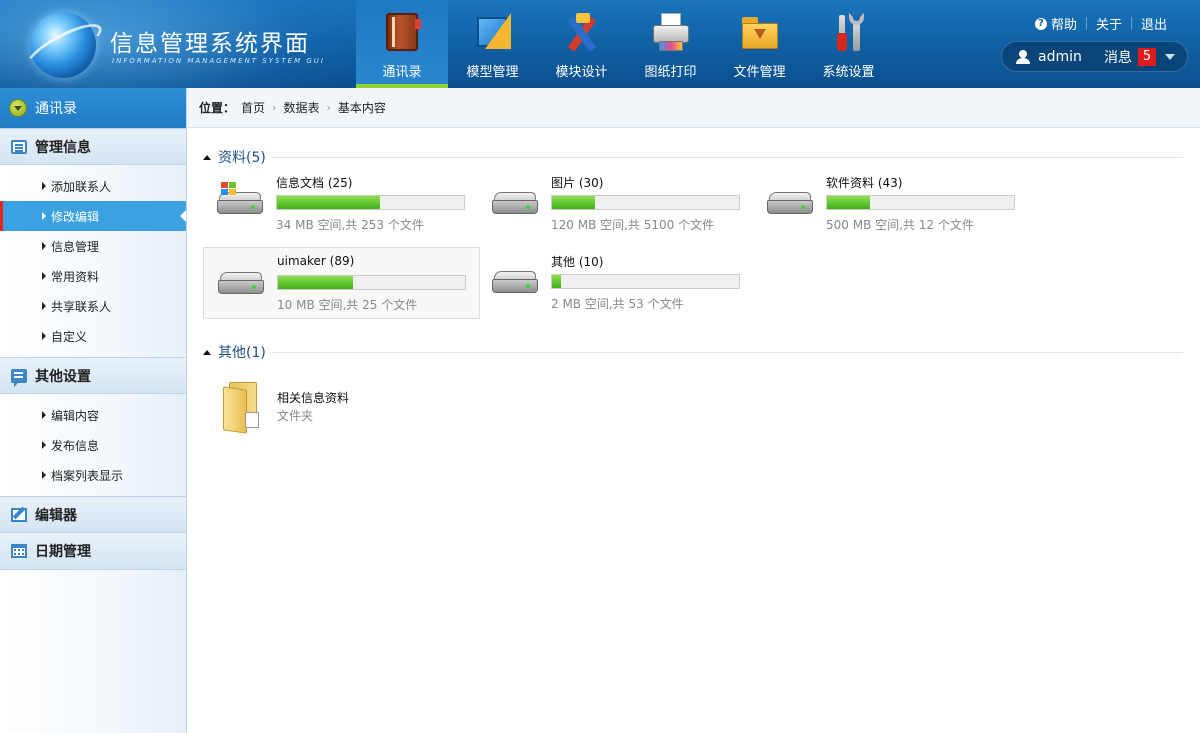  I want to click on drive-item: 图片 (30) 120 MB 空间,共 5100 个文件, so click(616, 204).